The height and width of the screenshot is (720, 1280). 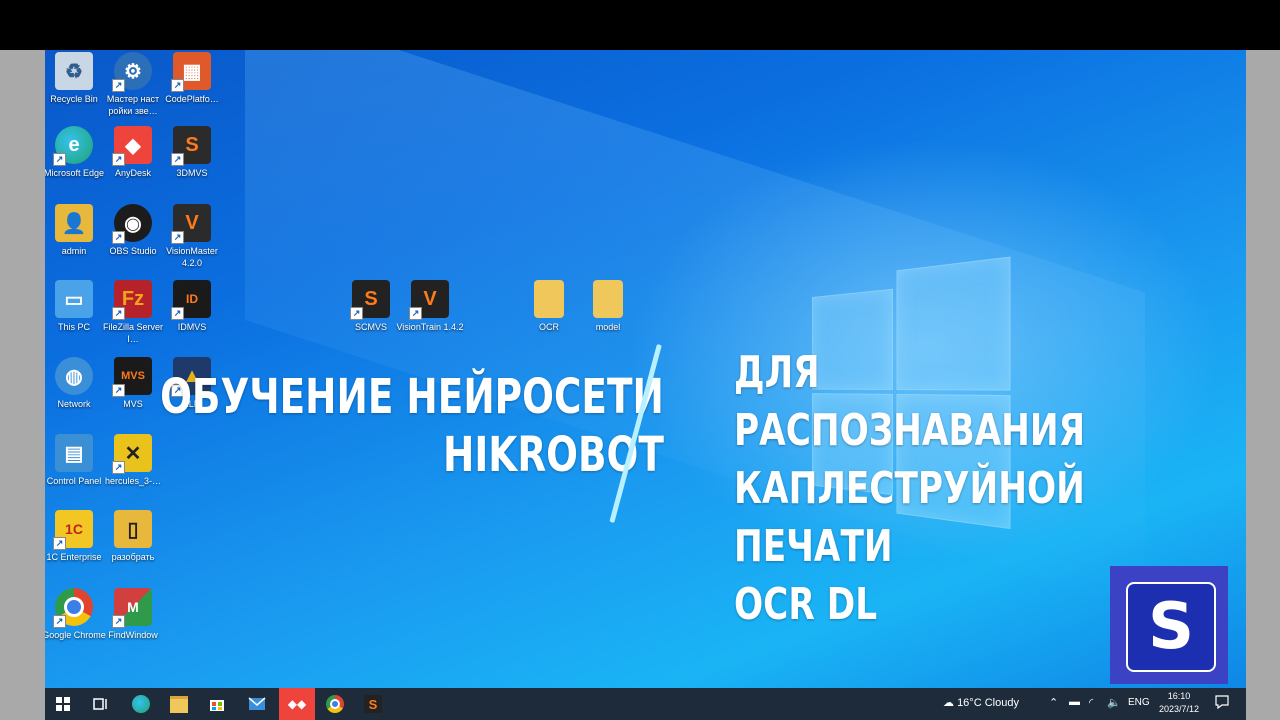 I want to click on hercules-icon: ✕ ↗, so click(x=132, y=454).